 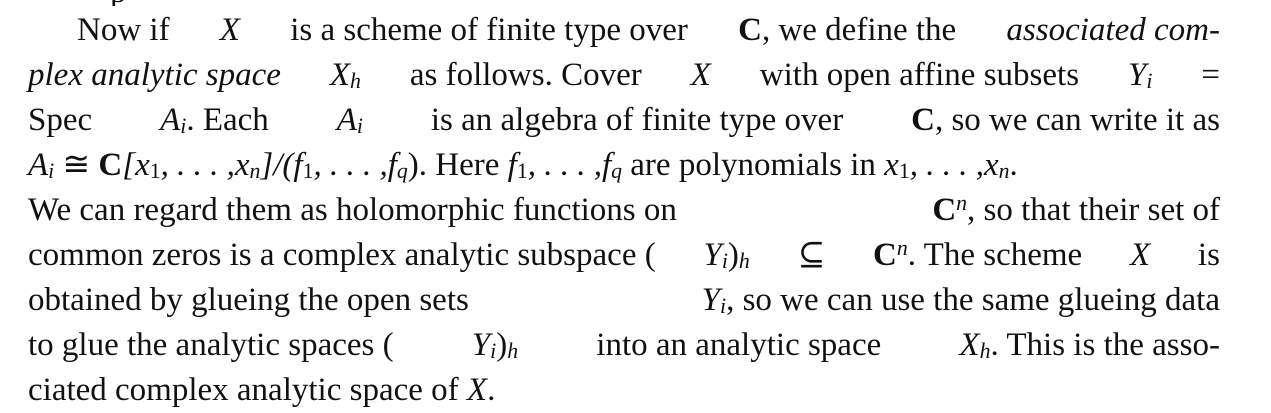 What do you see at coordinates (525, 75) in the screenshot?
I see `text-span: as follows. Cover` at bounding box center [525, 75].